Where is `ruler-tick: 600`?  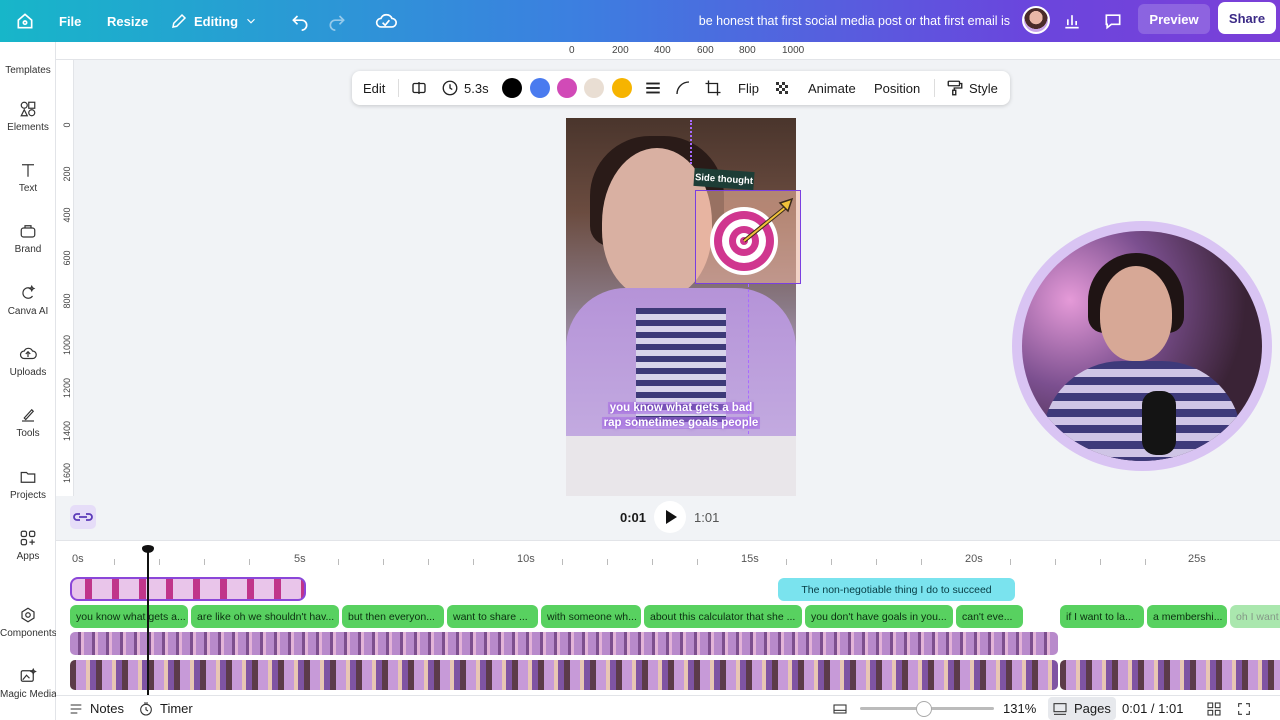 ruler-tick: 600 is located at coordinates (67, 258).